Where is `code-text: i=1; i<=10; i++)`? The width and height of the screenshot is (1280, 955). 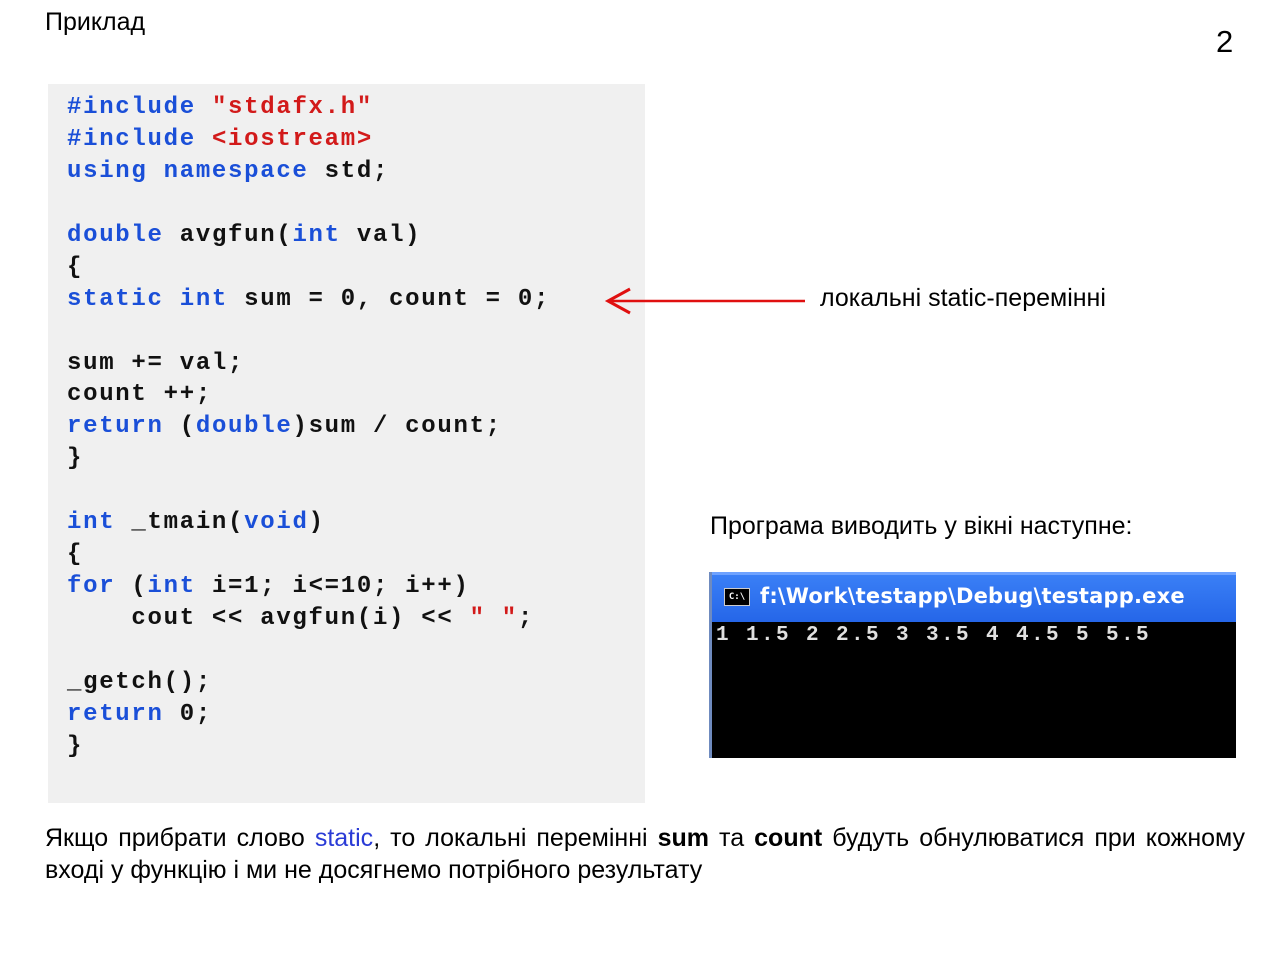 code-text: i=1; i<=10; i++) is located at coordinates (340, 586).